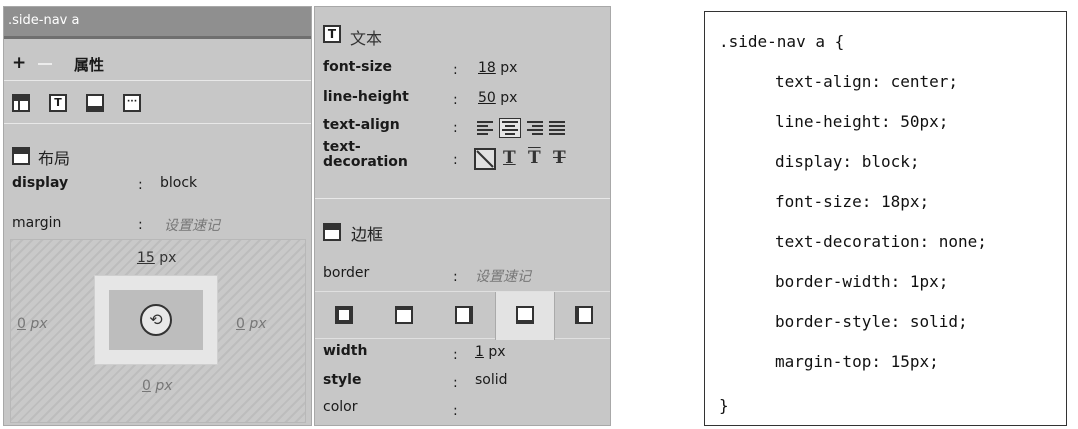 Image resolution: width=1078 pixels, height=429 pixels. Describe the element at coordinates (509, 158) in the screenshot. I see `decoration-underline-icon: T` at that location.